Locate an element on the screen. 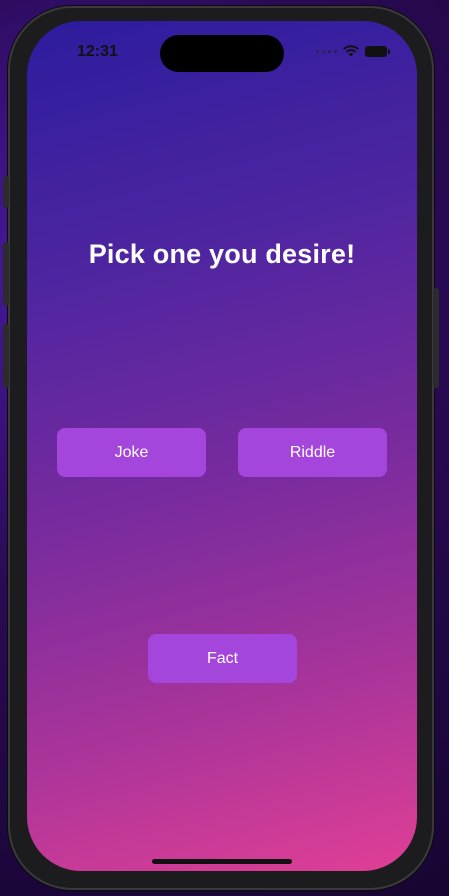  wifi-icon is located at coordinates (351, 51).